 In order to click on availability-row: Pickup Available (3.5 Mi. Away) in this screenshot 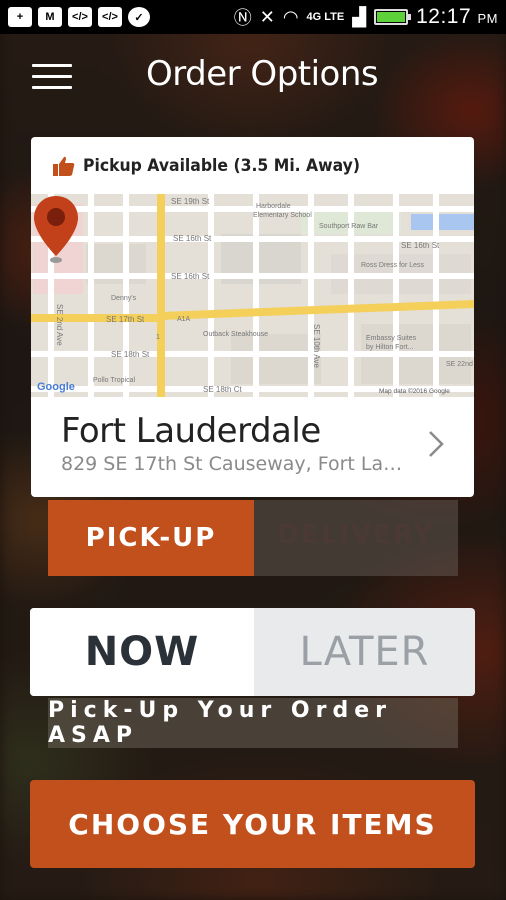, I will do `click(252, 165)`.